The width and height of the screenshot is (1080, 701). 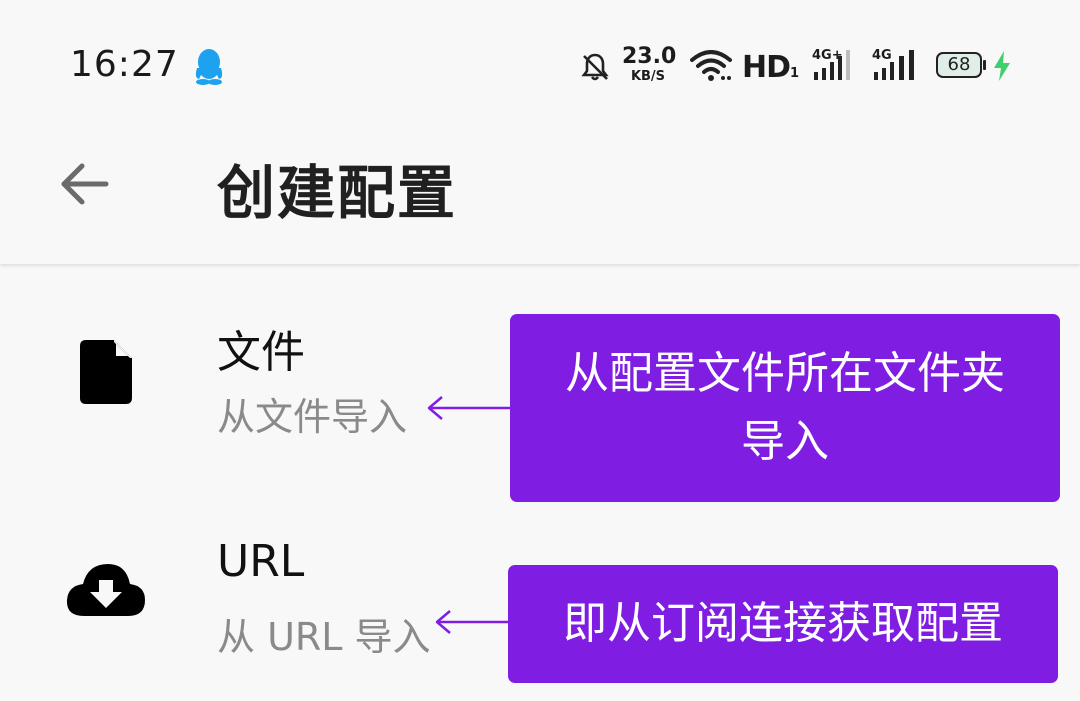 What do you see at coordinates (984, 65) in the screenshot?
I see `battery-nub` at bounding box center [984, 65].